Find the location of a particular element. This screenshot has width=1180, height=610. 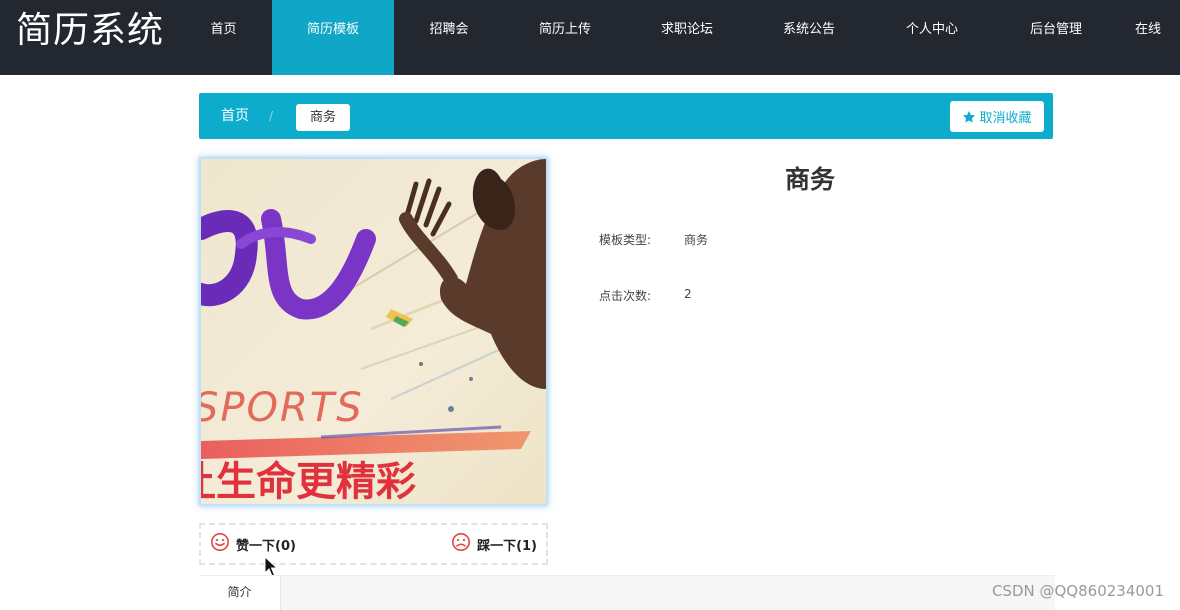

vote-row: 赞一下(0) 踩一下(1) is located at coordinates (373, 544).